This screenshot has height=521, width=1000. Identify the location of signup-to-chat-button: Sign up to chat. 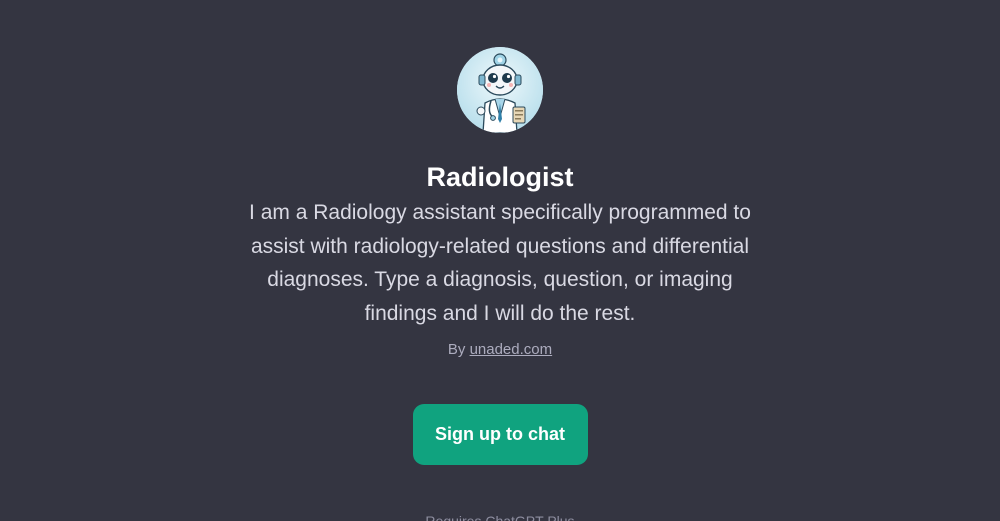
(500, 434).